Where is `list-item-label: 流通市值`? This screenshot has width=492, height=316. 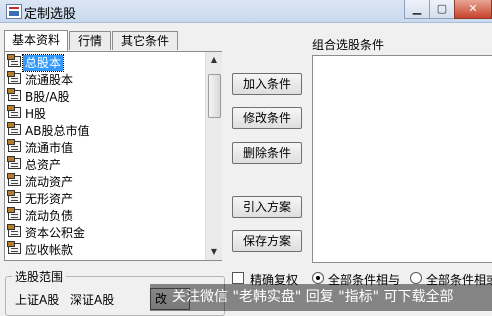 list-item-label: 流通市值 is located at coordinates (49, 148).